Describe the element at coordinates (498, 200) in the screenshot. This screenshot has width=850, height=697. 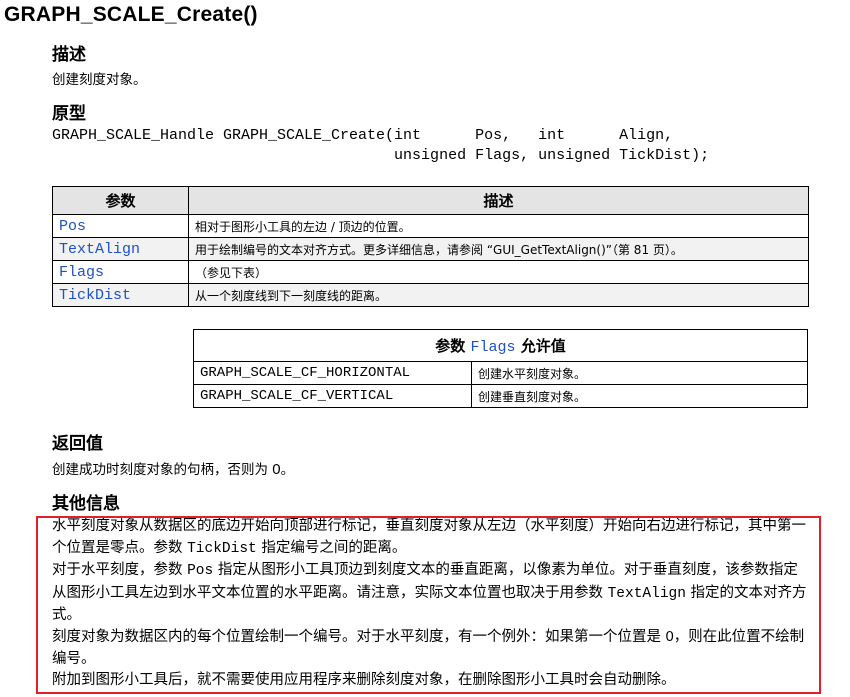
I see `desc-column-header: 描述` at that location.